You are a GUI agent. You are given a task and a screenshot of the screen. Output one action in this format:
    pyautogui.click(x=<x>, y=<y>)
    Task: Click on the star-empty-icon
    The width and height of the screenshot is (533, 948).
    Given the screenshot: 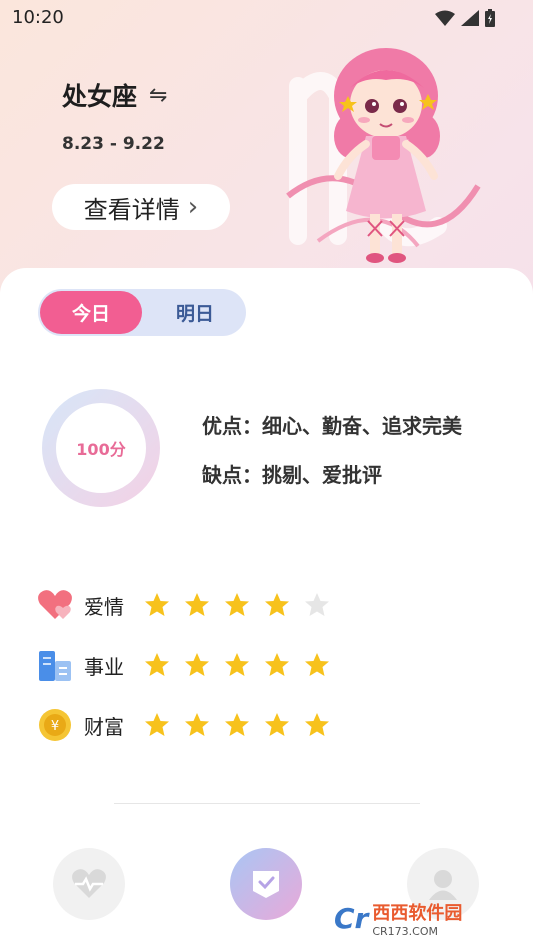 What is the action you would take?
    pyautogui.click(x=317, y=604)
    